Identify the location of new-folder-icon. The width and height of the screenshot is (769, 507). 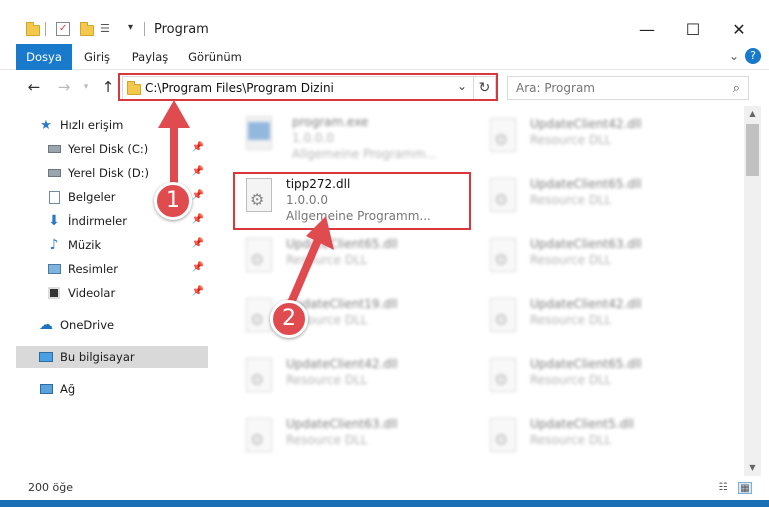
(87, 29).